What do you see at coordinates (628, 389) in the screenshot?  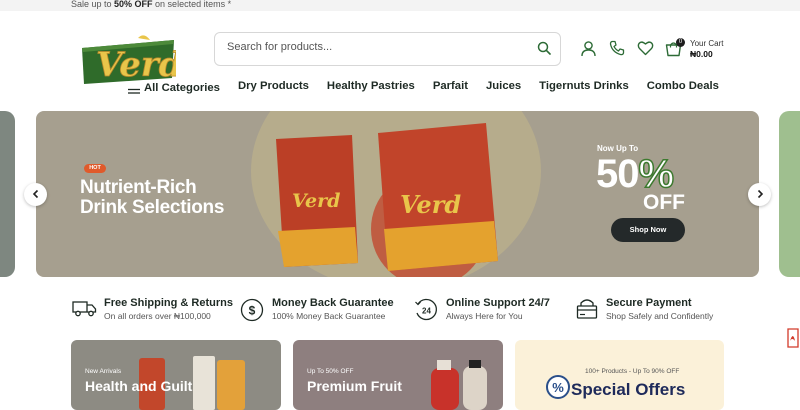 I see `promo-card-title: Special Offers` at bounding box center [628, 389].